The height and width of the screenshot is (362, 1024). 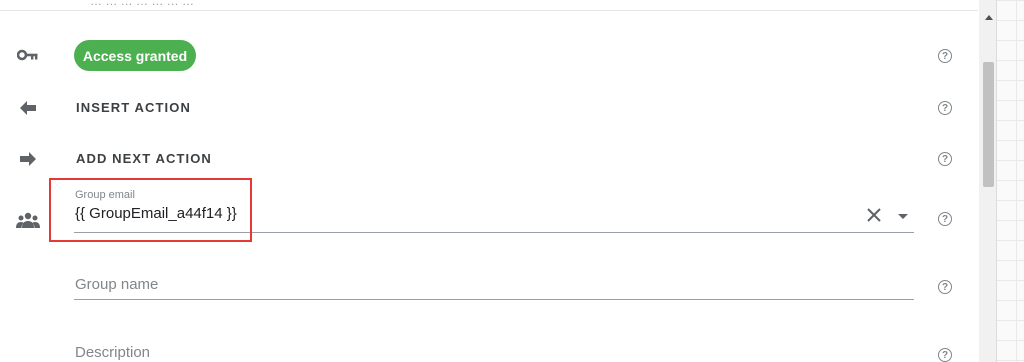 I want to click on access-granted-badge: Access granted, so click(x=135, y=55).